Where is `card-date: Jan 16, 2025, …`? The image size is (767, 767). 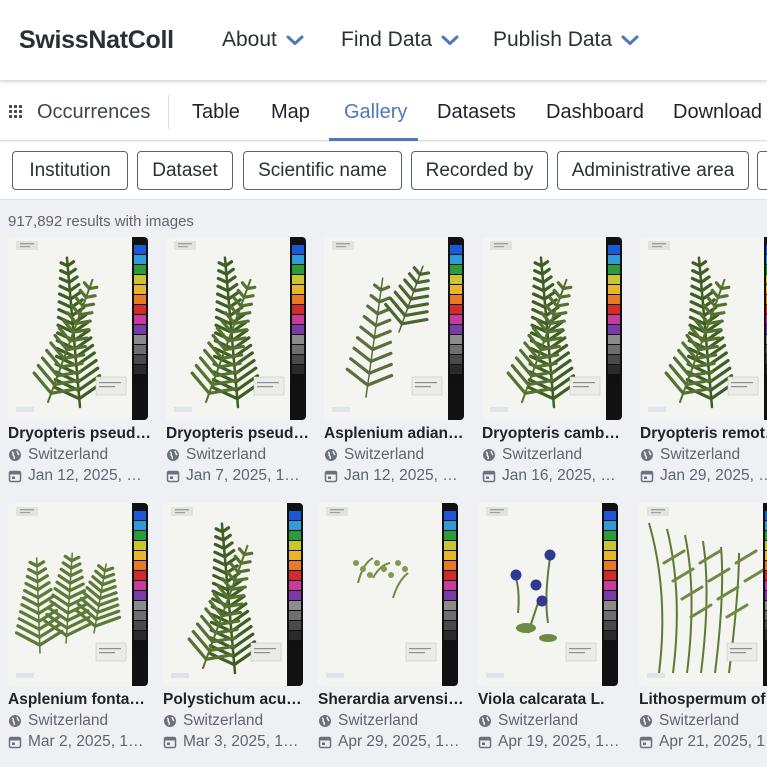
card-date: Jan 16, 2025, … is located at coordinates (555, 476).